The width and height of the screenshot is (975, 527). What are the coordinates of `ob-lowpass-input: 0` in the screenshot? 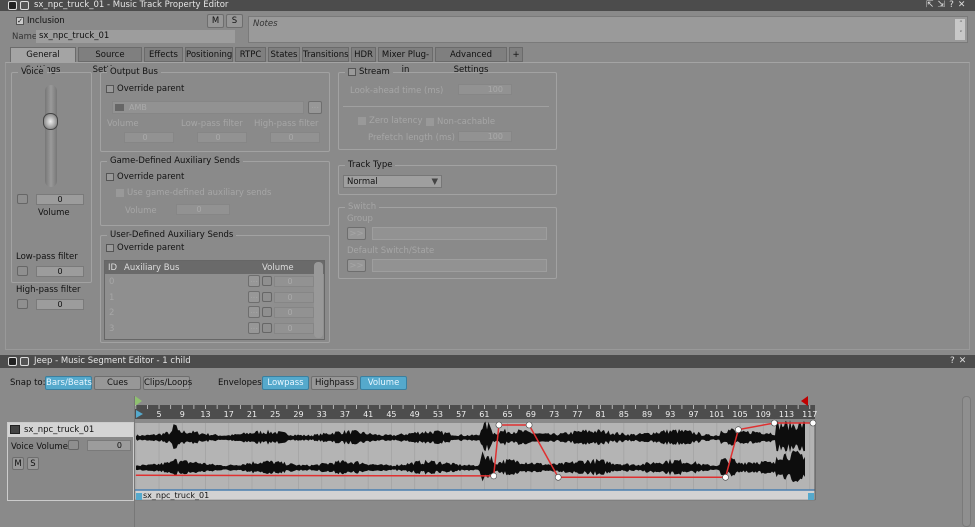 It's located at (222, 137).